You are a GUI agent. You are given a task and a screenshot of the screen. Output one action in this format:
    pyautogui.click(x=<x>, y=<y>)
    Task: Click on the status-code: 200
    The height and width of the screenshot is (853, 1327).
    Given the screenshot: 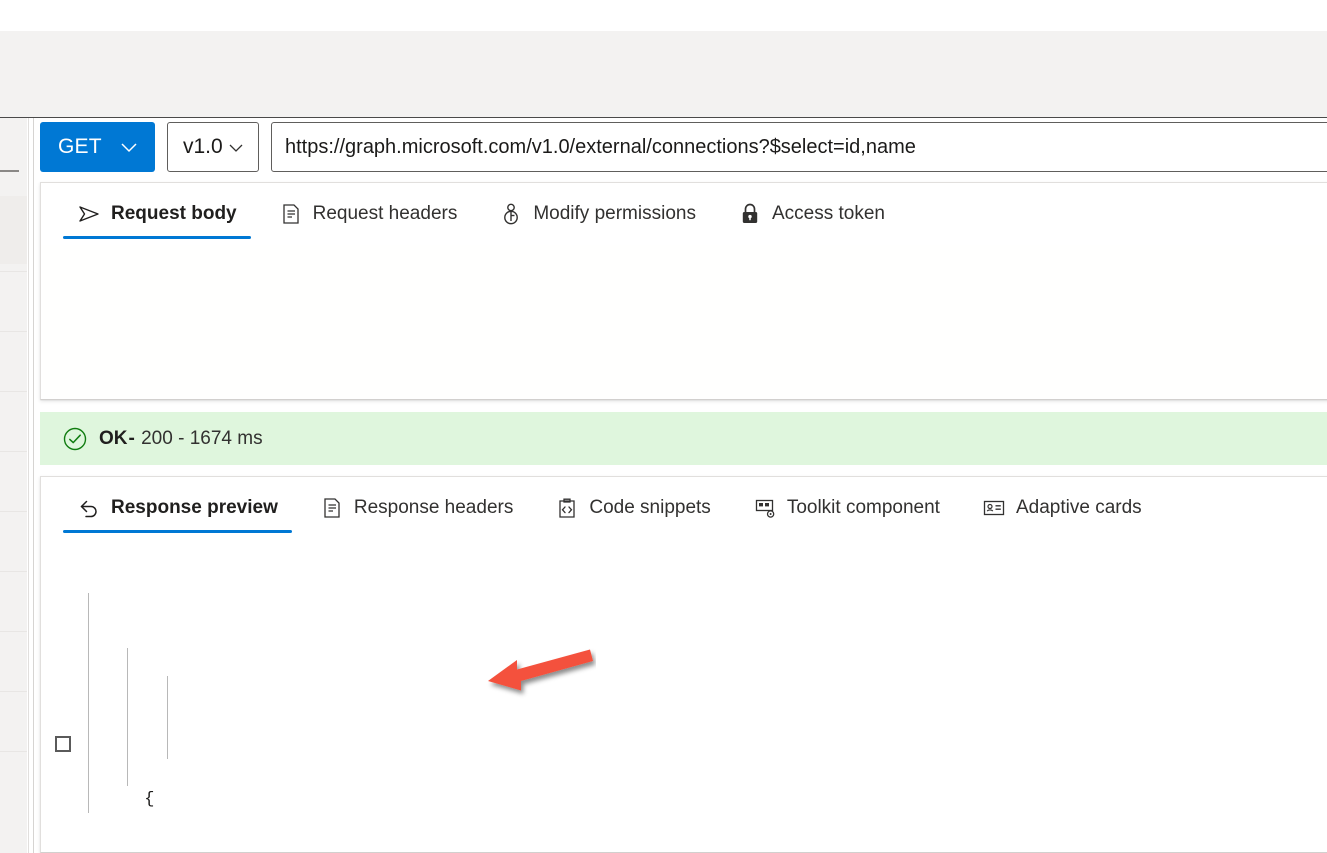 What is the action you would take?
    pyautogui.click(x=157, y=438)
    